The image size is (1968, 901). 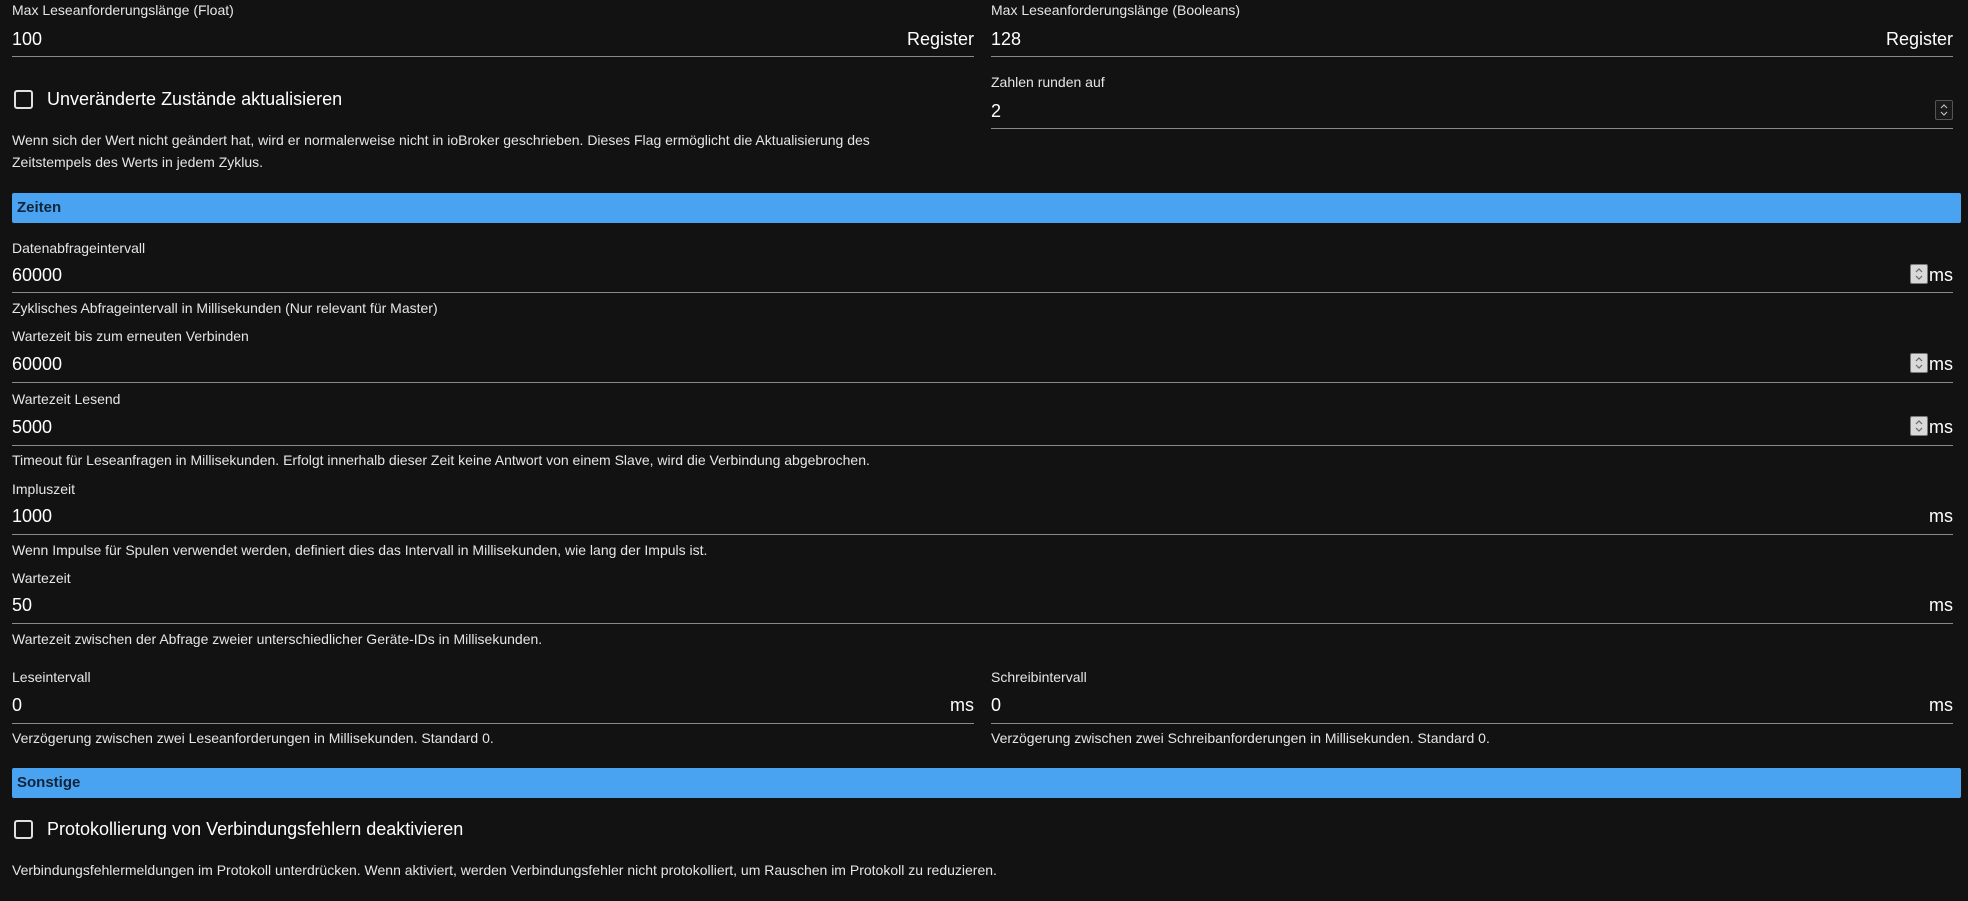 What do you see at coordinates (1472, 723) in the screenshot?
I see `write-interval-underline` at bounding box center [1472, 723].